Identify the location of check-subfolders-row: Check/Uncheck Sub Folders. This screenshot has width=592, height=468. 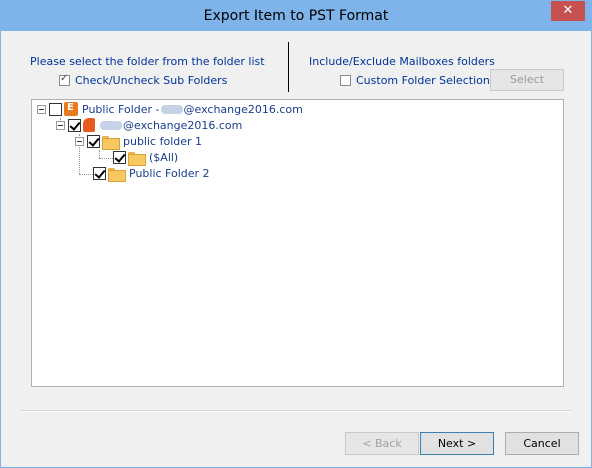
(143, 80).